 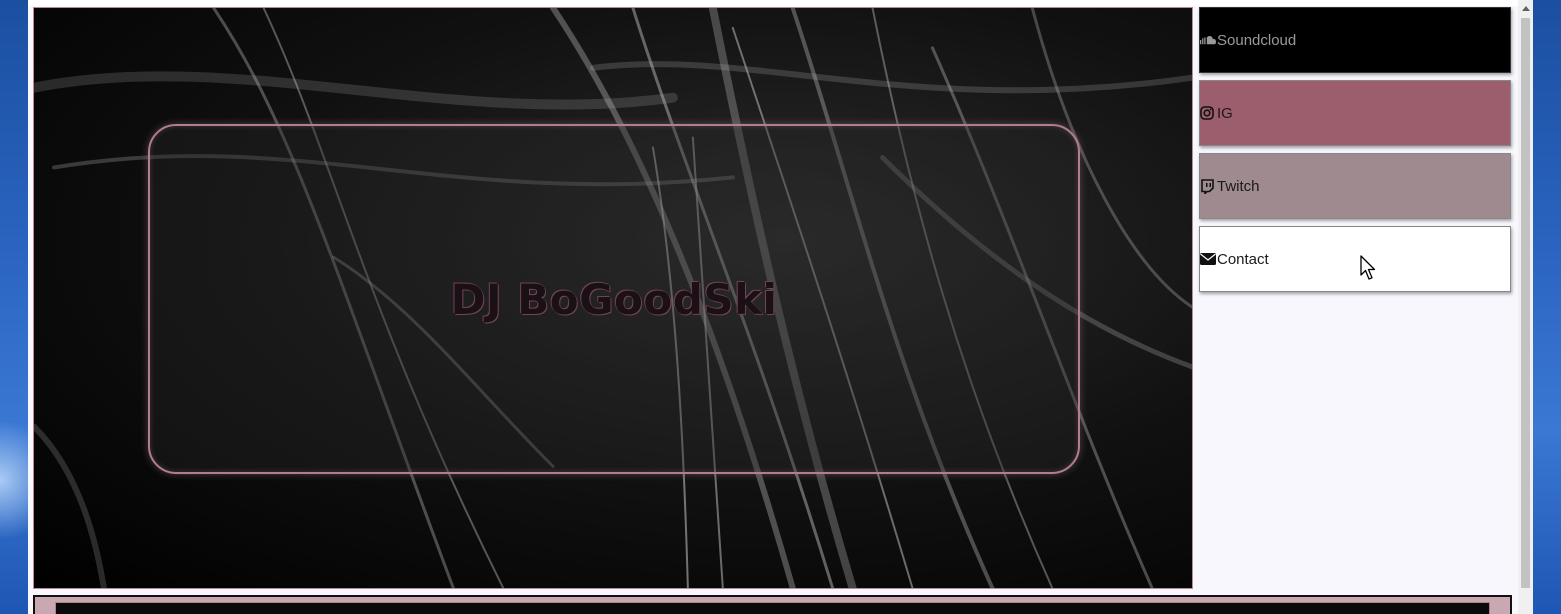 What do you see at coordinates (773, 3) in the screenshot?
I see `page-top-strip` at bounding box center [773, 3].